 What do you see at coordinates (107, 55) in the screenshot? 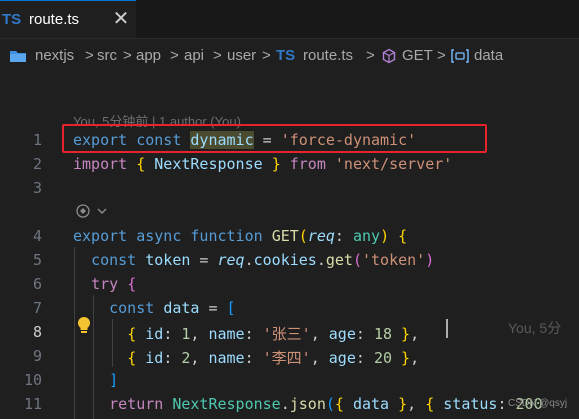
I see `breadcrumb-item-src: src` at bounding box center [107, 55].